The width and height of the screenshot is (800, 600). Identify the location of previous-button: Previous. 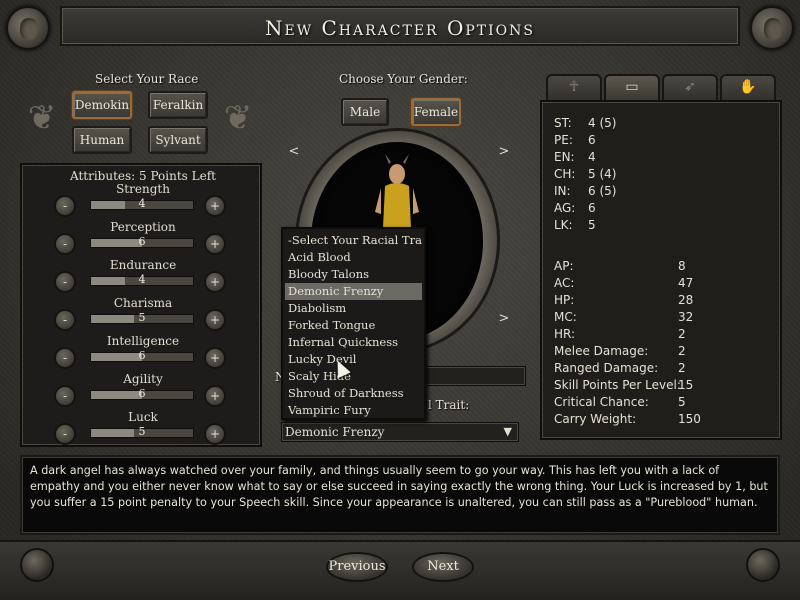
(357, 567).